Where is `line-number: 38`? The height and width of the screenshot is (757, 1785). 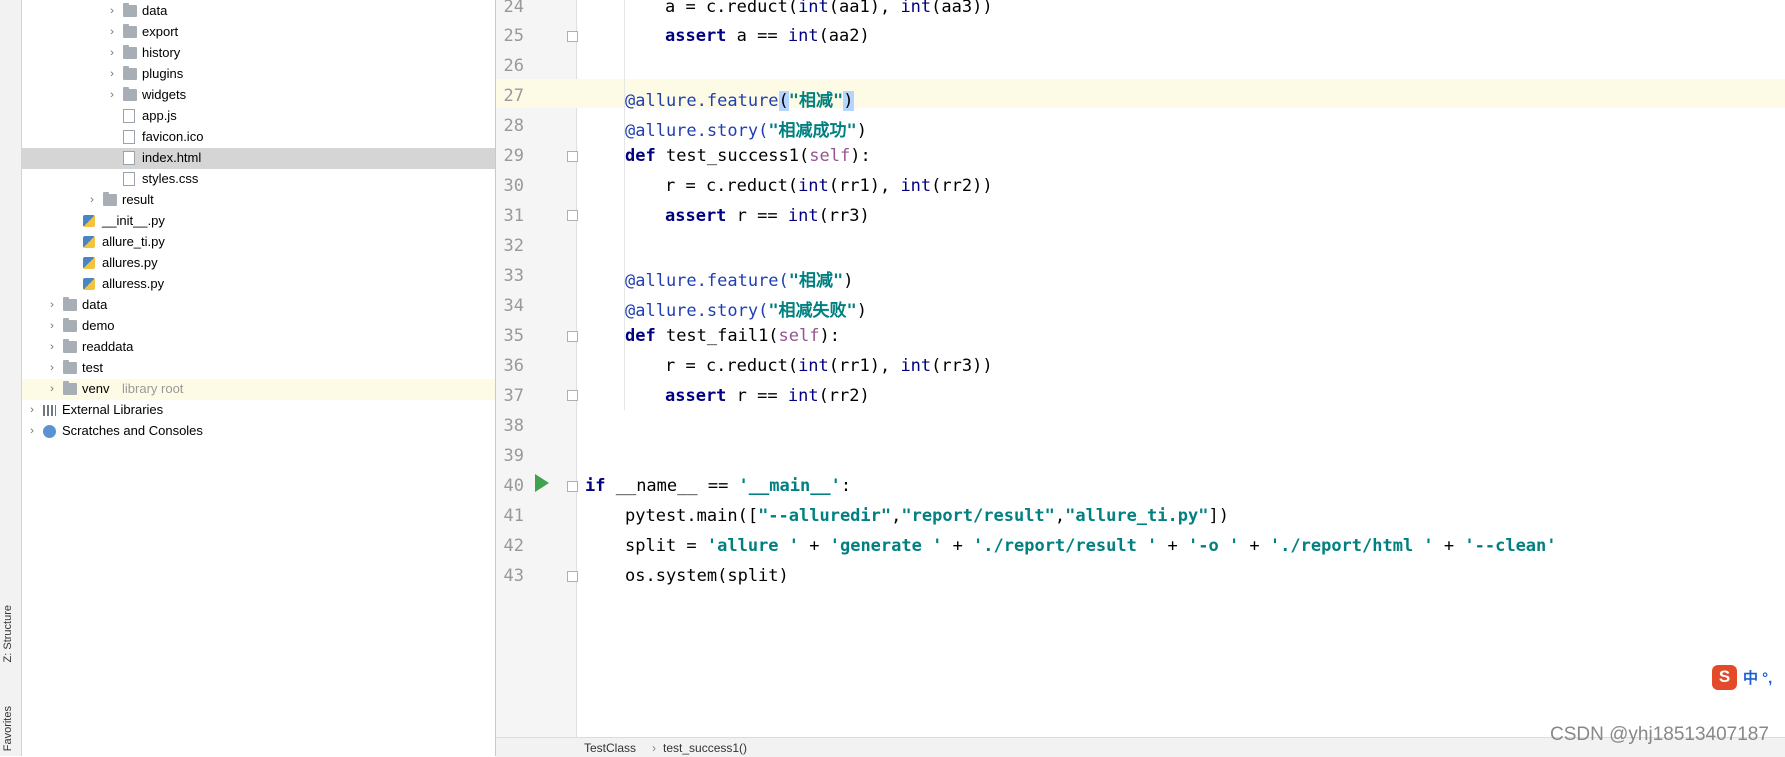 line-number: 38 is located at coordinates (513, 426).